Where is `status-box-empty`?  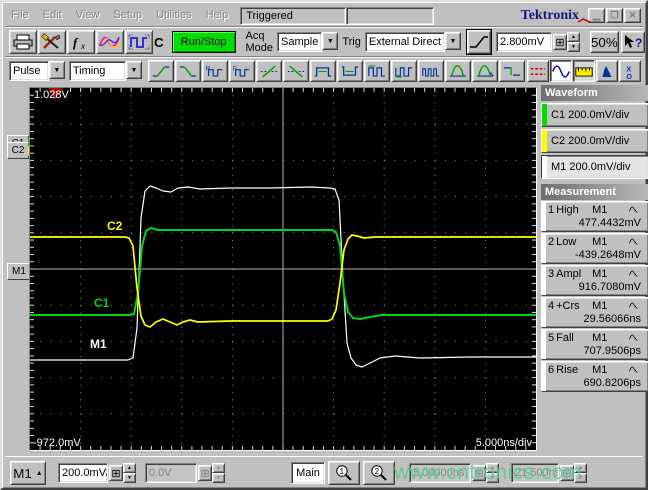 status-box-empty is located at coordinates (390, 15).